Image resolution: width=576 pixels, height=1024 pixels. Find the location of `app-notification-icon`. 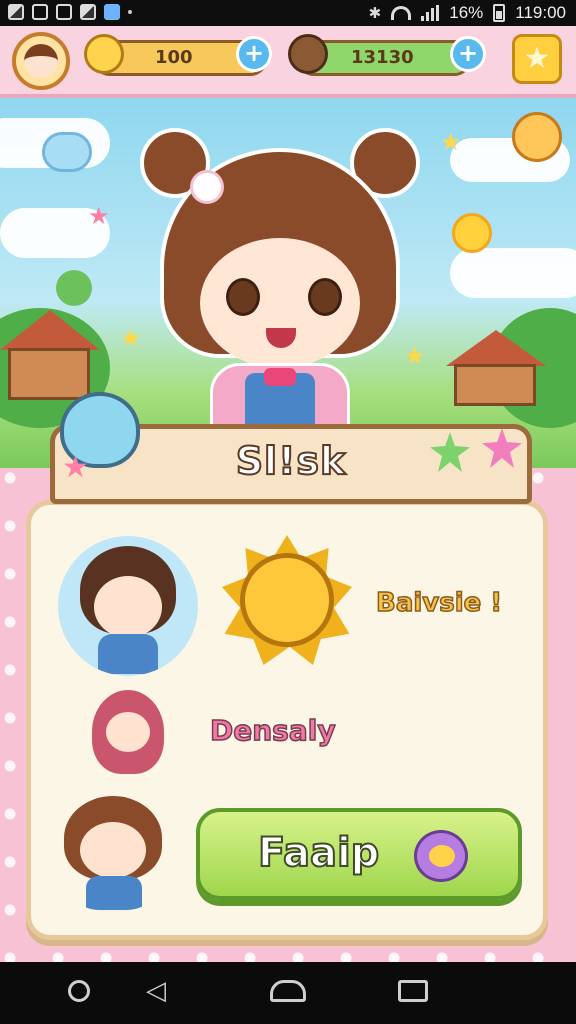

app-notification-icon is located at coordinates (112, 12).